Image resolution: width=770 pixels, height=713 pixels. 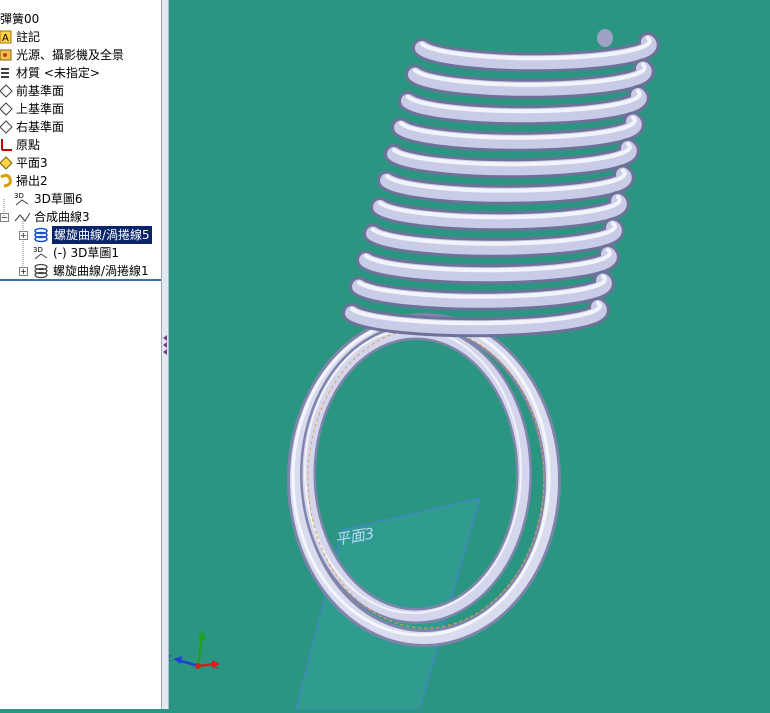 I want to click on x-axis-label: X, so click(x=216, y=666).